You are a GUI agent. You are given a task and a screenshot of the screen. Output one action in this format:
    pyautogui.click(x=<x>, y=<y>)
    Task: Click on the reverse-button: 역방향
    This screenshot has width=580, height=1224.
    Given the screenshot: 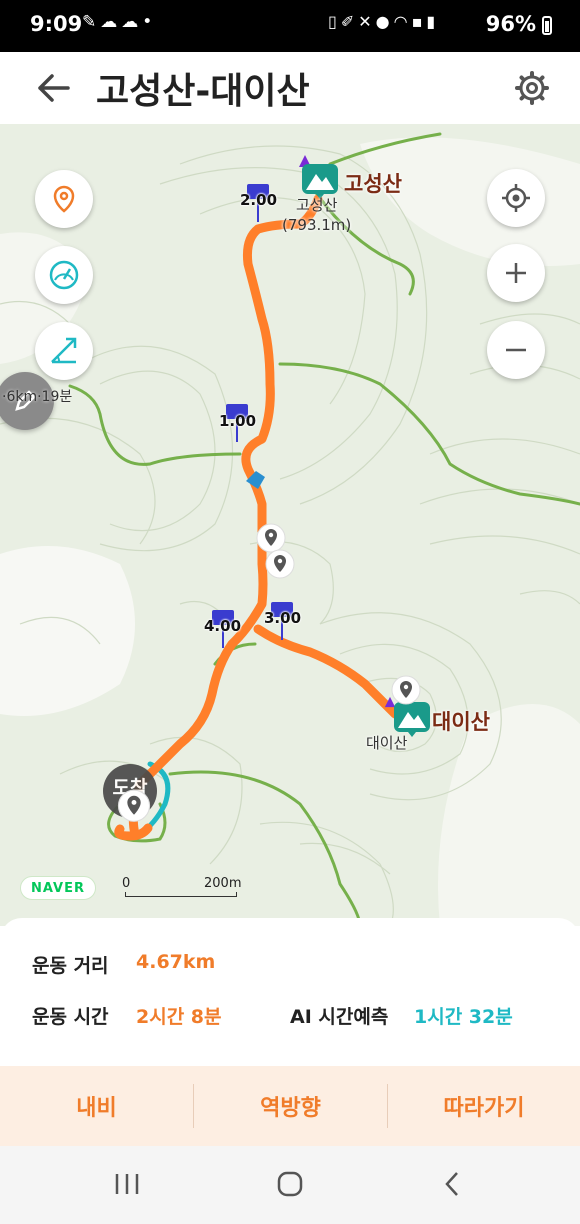 What is the action you would take?
    pyautogui.click(x=290, y=1106)
    